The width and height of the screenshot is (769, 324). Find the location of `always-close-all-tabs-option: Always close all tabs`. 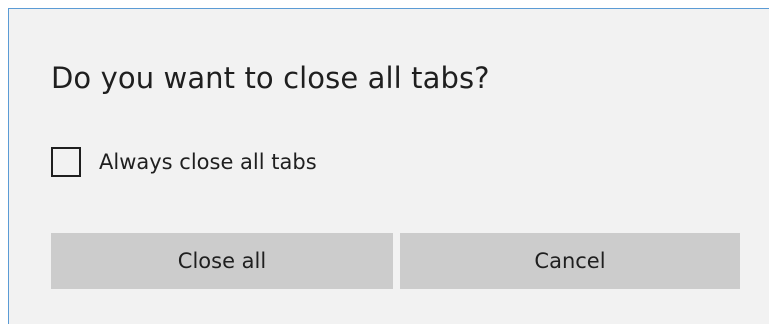

always-close-all-tabs-option: Always close all tabs is located at coordinates (184, 162).